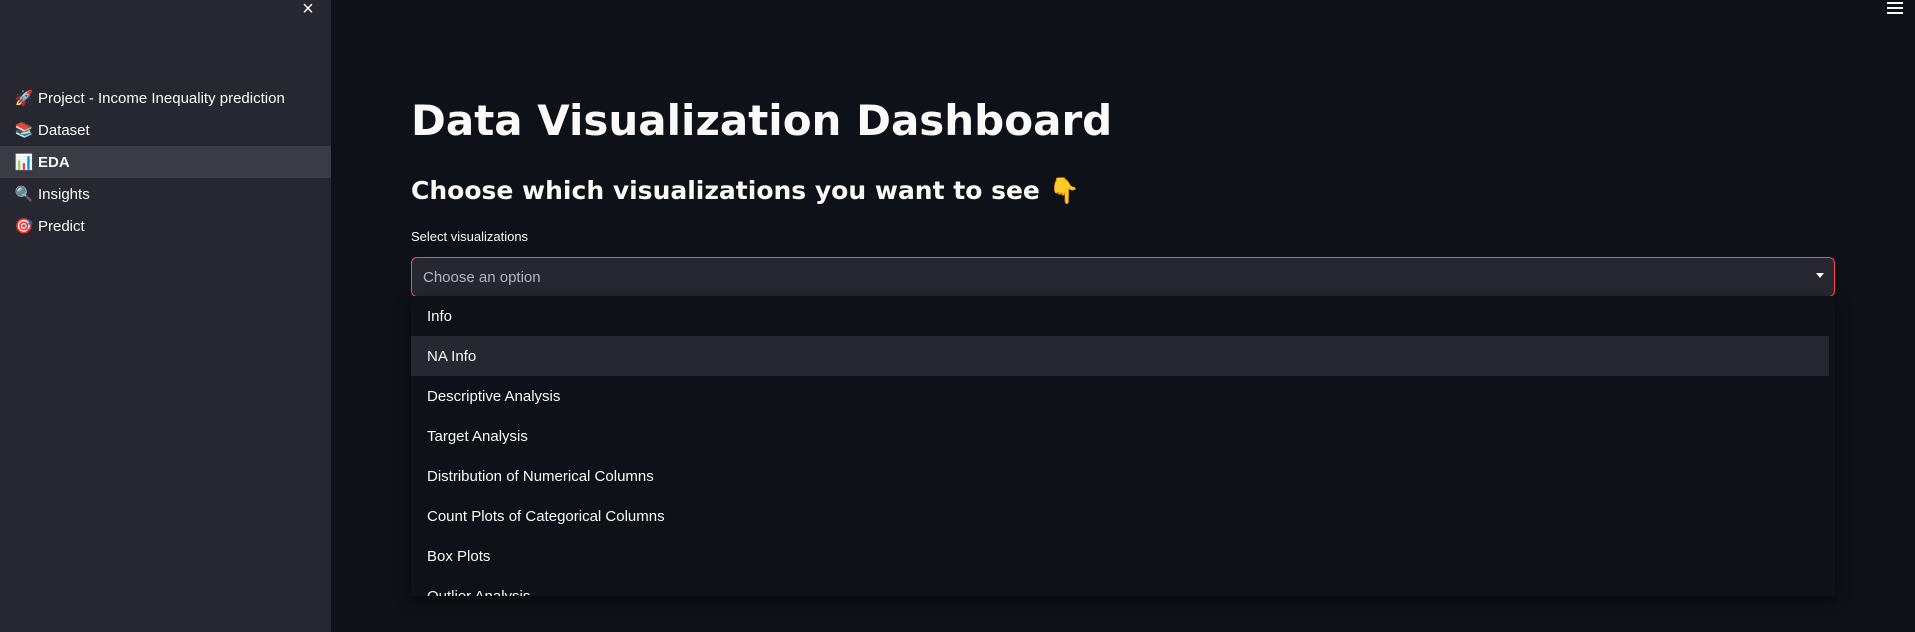  Describe the element at coordinates (308, 10) in the screenshot. I see `close-sidebar-icon: ×` at that location.